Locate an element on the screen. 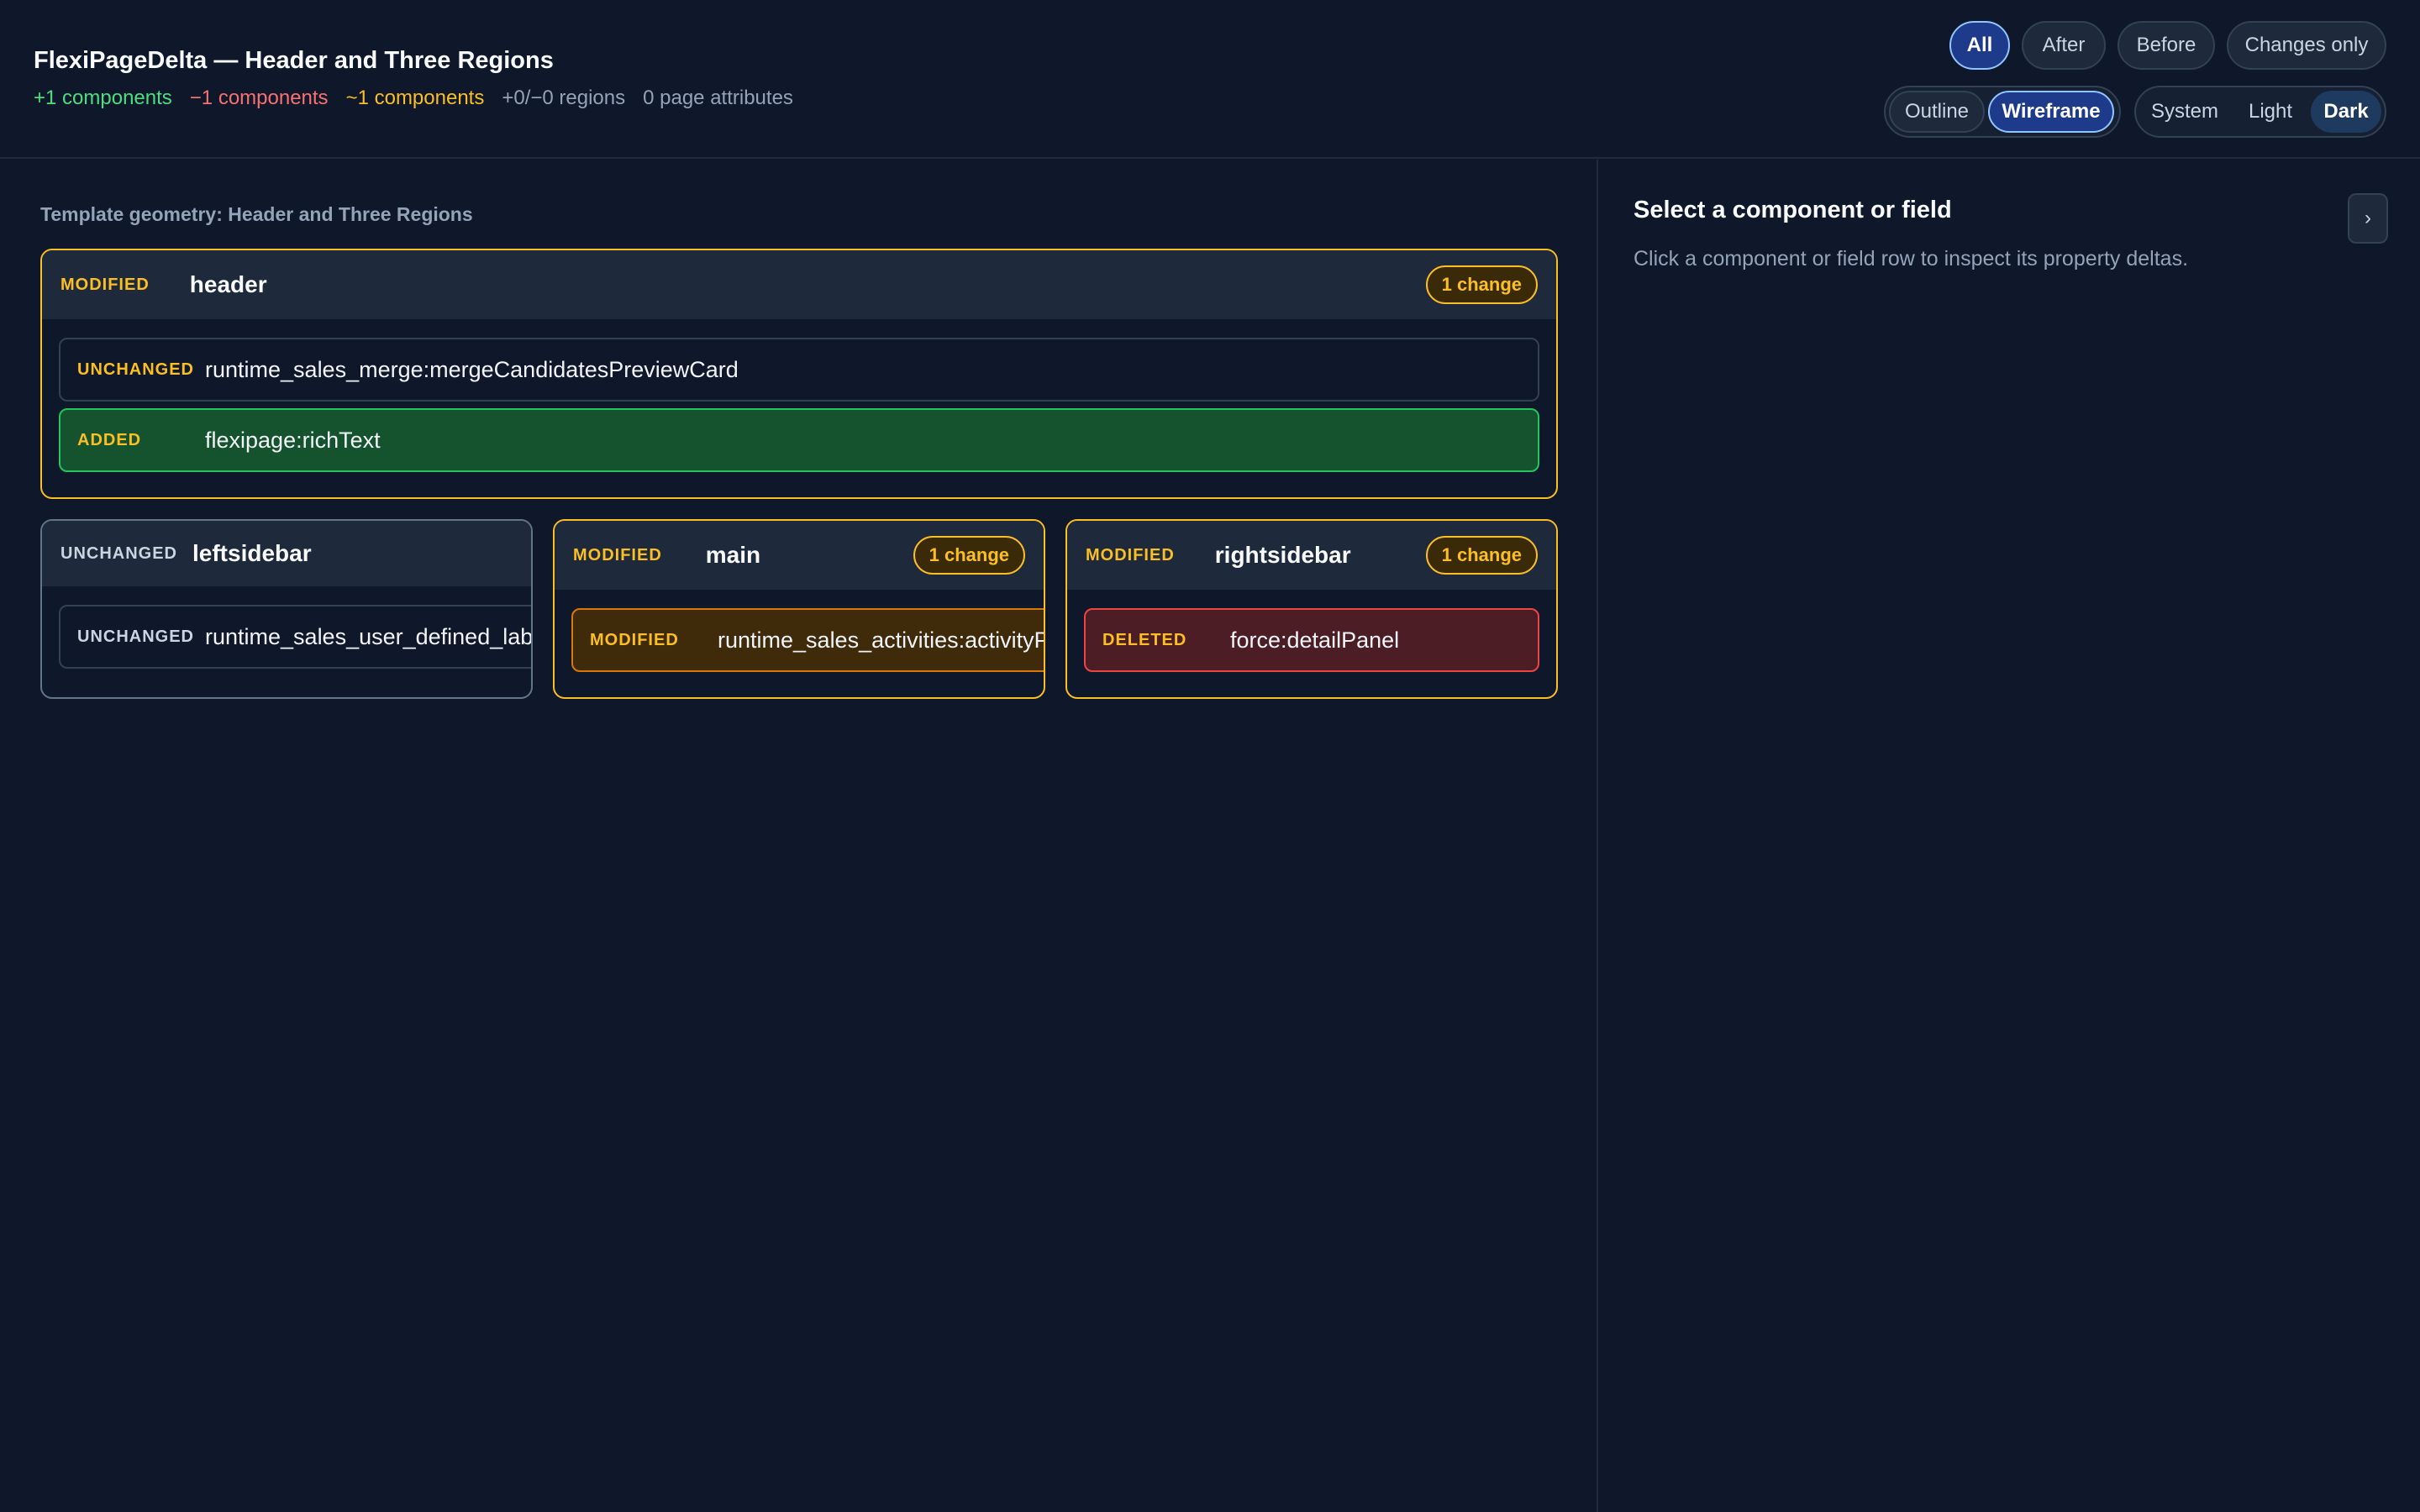 The height and width of the screenshot is (1512, 2420). region-name: rightsidebar is located at coordinates (1283, 555).